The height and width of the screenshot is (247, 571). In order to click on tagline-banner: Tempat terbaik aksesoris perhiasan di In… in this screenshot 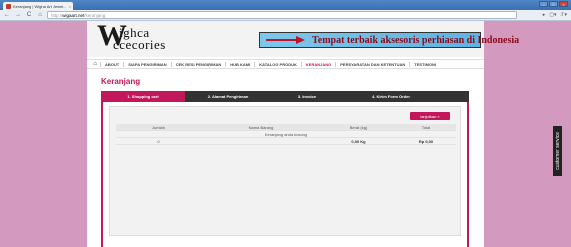, I will do `click(389, 40)`.